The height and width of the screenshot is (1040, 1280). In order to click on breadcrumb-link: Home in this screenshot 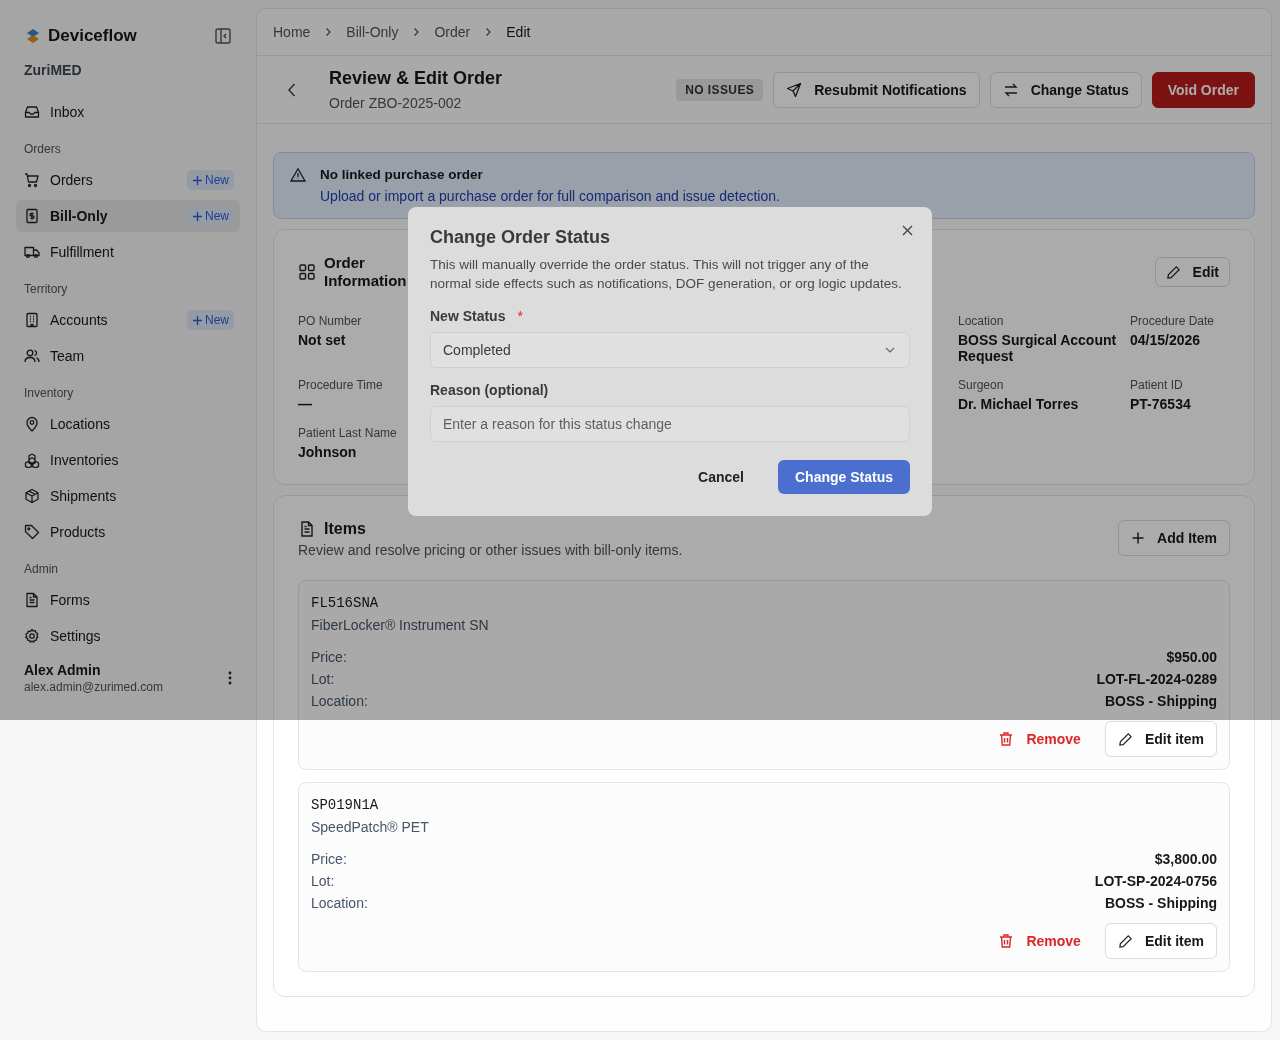, I will do `click(292, 32)`.